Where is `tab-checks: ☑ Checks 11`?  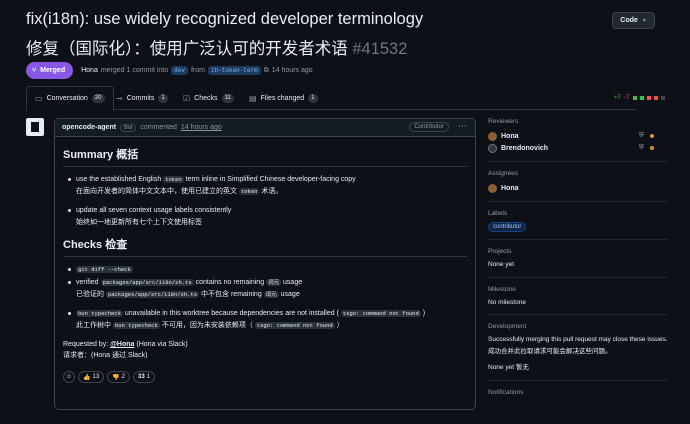
tab-checks: ☑ Checks 11 is located at coordinates (208, 98).